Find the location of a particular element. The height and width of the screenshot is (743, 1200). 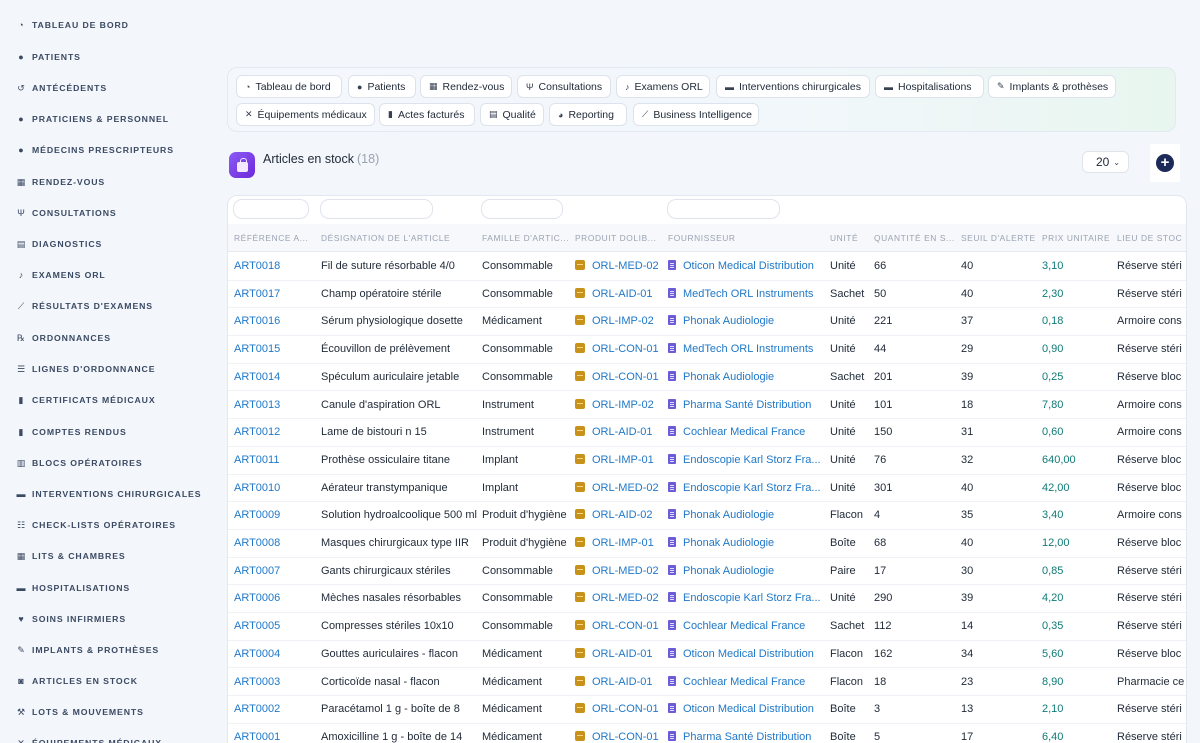

quick-nav-chip: ▦ Rendez-vous is located at coordinates (466, 86).